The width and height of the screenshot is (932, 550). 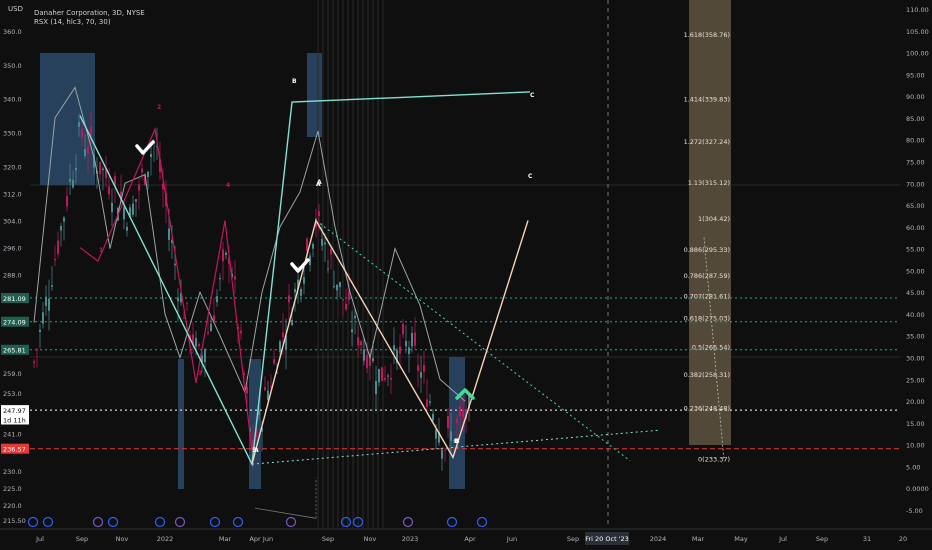 What do you see at coordinates (707, 276) in the screenshot?
I see `fib-level-label: 0.786(287.59)` at bounding box center [707, 276].